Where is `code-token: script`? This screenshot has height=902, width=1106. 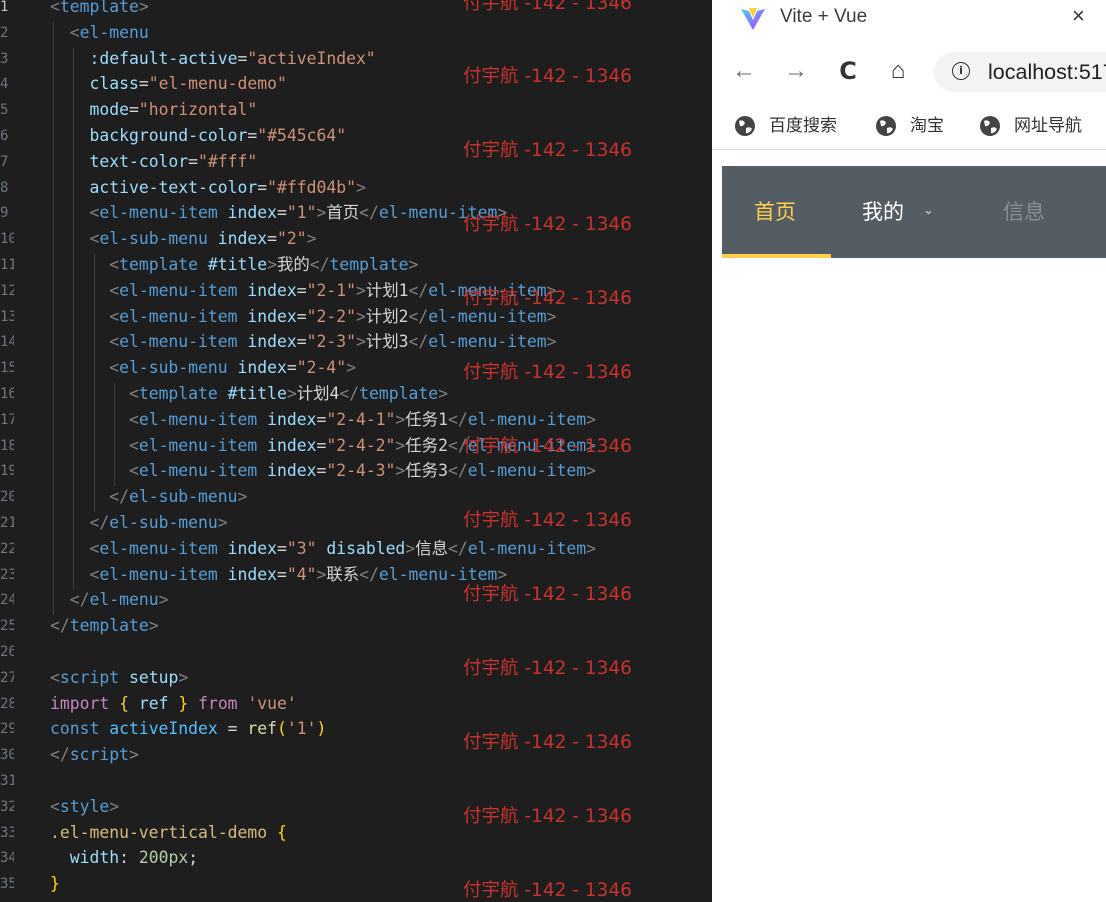
code-token: script is located at coordinates (89, 677).